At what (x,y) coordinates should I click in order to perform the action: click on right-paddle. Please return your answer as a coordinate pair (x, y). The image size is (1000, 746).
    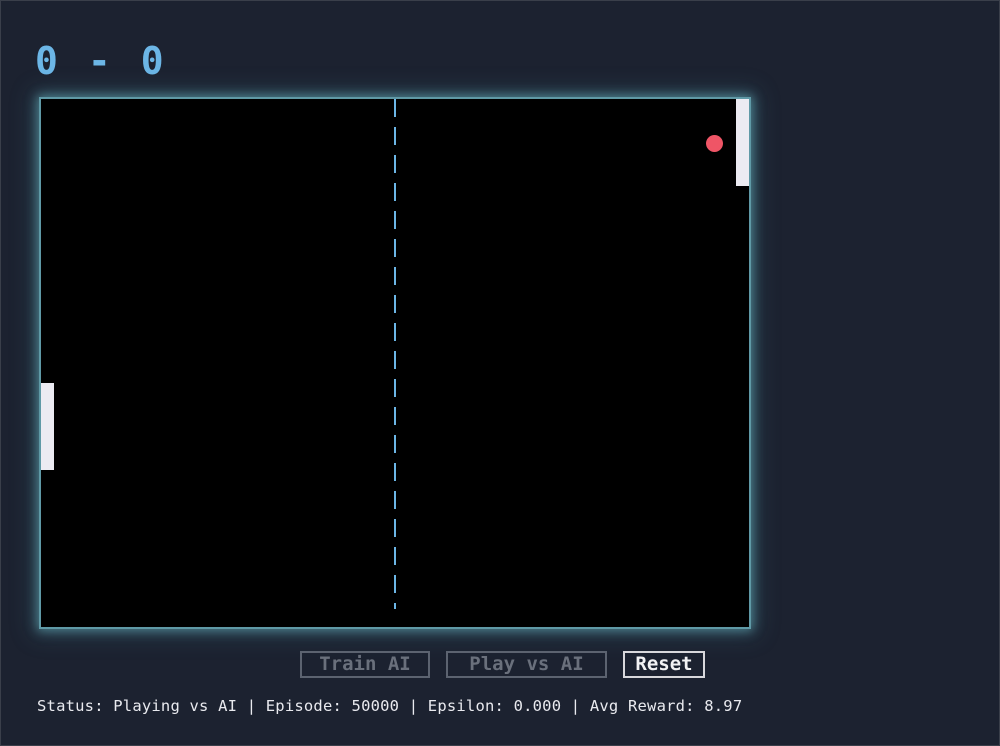
    Looking at the image, I should click on (742, 142).